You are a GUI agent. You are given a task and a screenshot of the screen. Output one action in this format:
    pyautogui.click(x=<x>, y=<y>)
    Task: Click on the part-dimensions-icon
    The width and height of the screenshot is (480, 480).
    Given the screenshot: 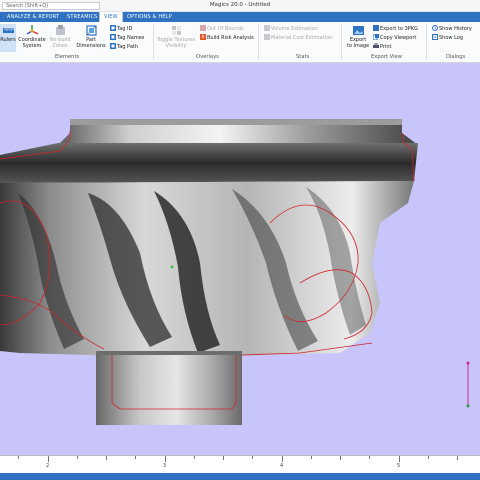 What is the action you would take?
    pyautogui.click(x=91, y=30)
    